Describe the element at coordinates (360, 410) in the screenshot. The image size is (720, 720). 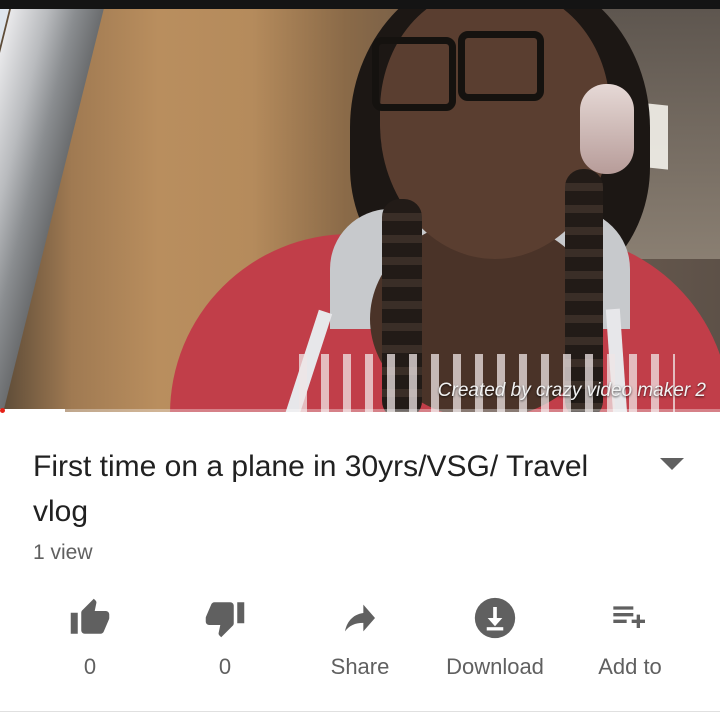
I see `video-progress-bar` at that location.